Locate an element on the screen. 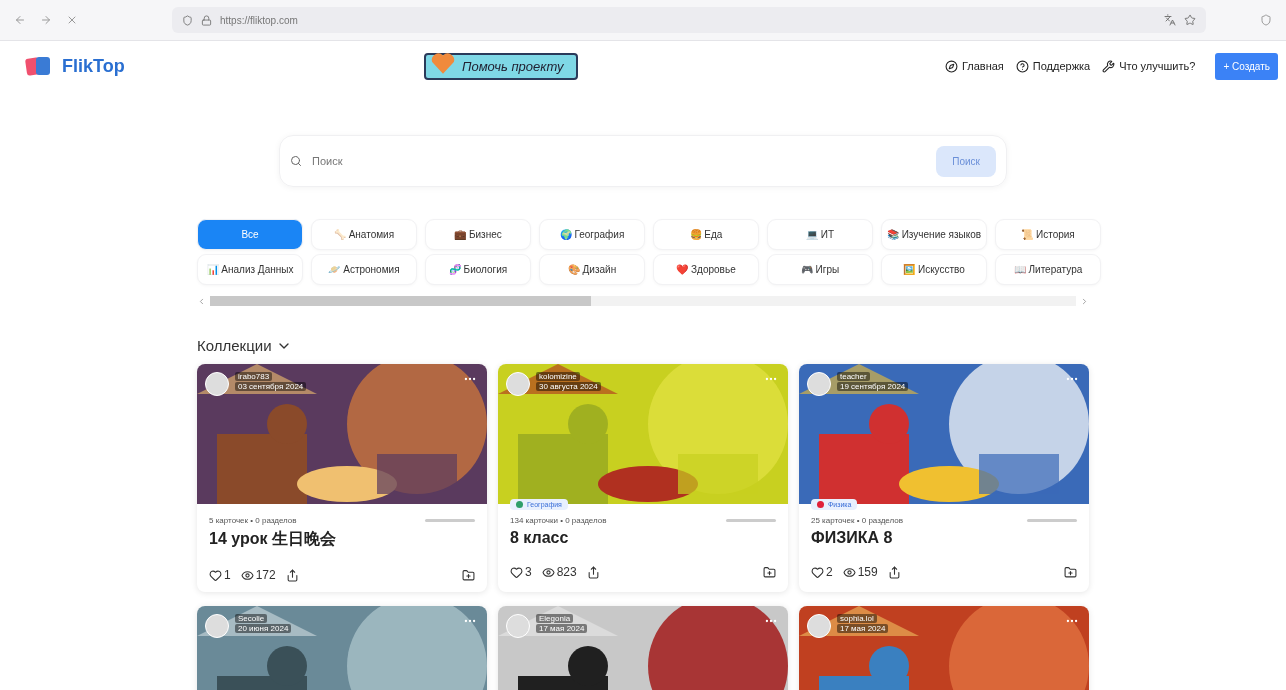  category-chip: 🖼 Искусство is located at coordinates (934, 269).